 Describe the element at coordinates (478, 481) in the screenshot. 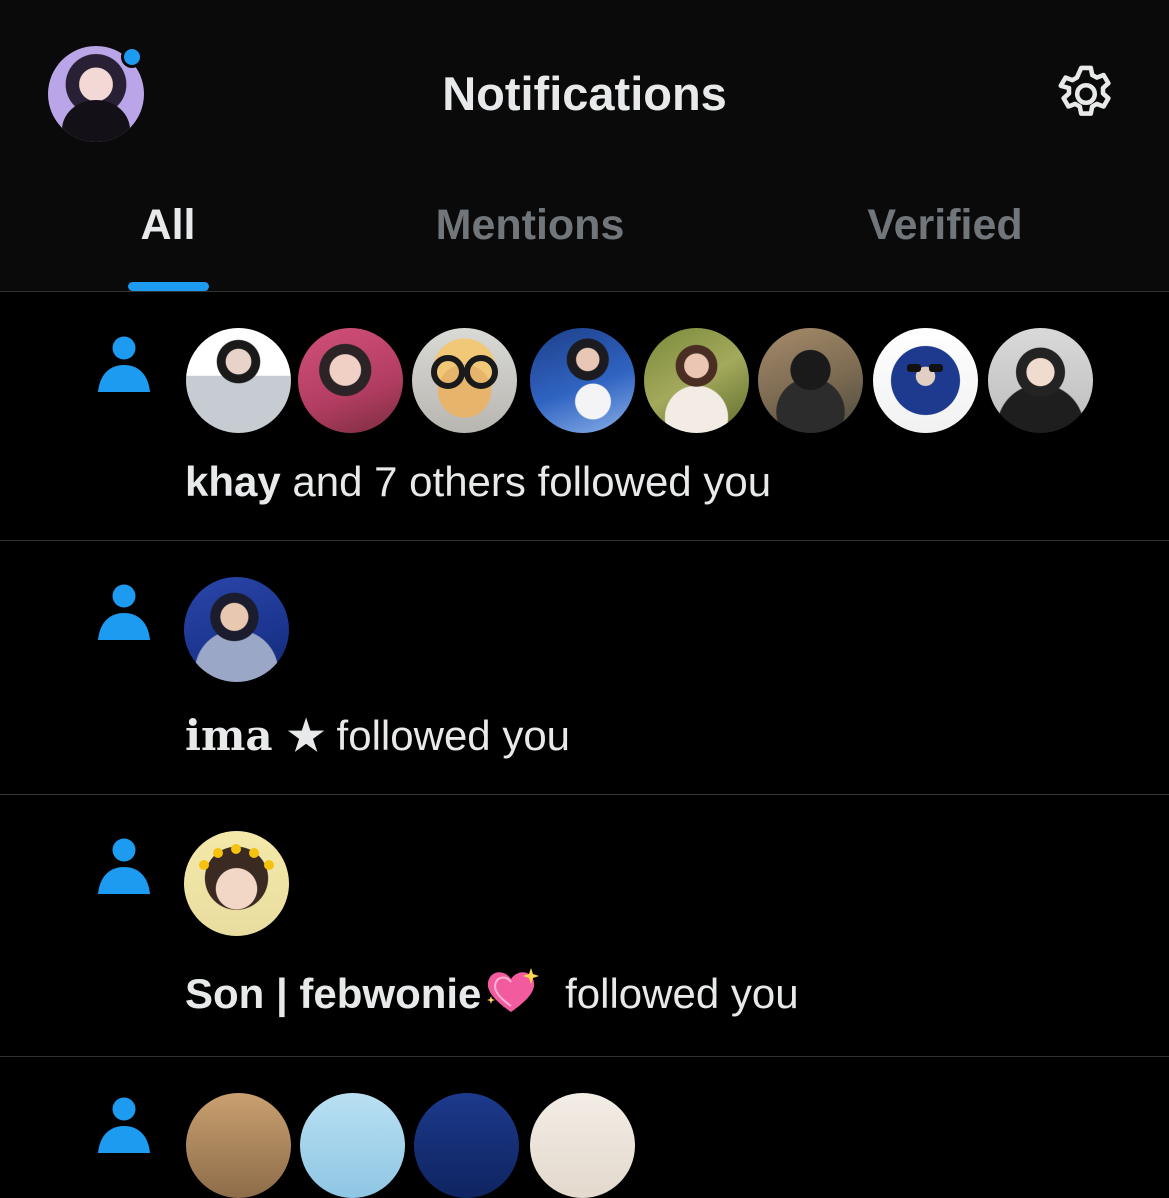

I see `notification-text: khay and 7 others followed you` at that location.